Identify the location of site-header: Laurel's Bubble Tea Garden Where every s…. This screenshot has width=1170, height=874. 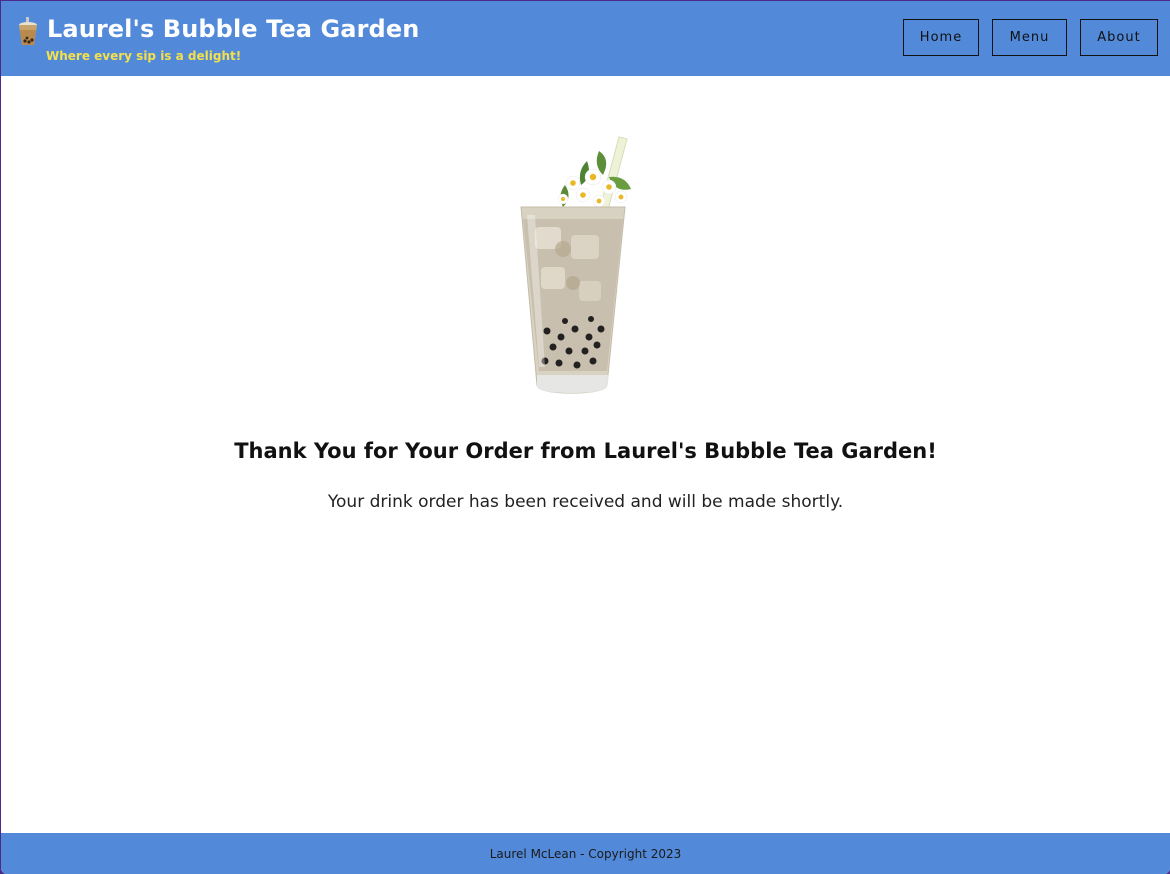
(585, 38).